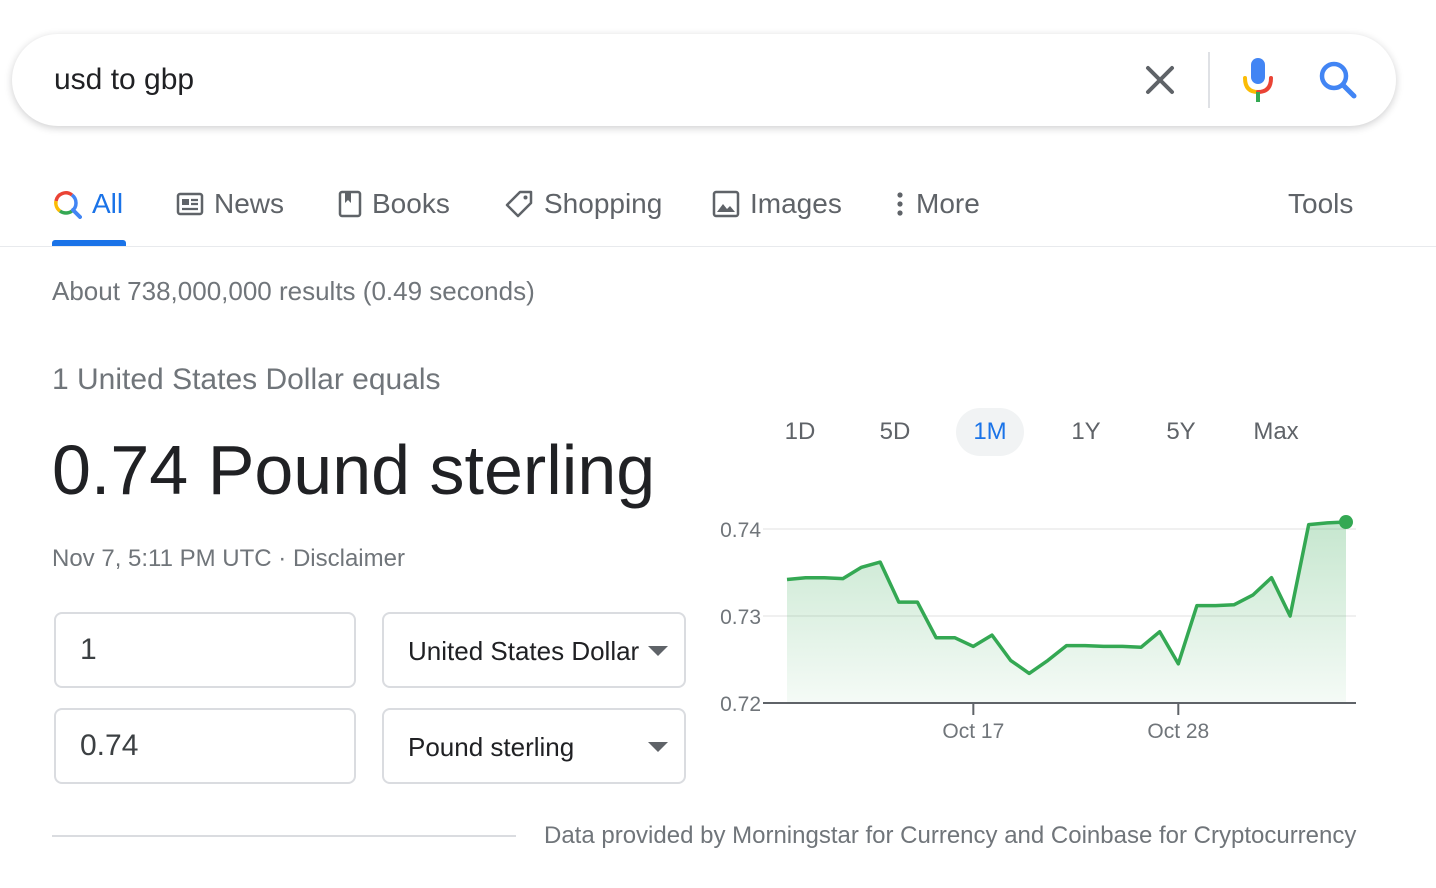 The image size is (1436, 888). I want to click on to-amount-input, so click(205, 746).